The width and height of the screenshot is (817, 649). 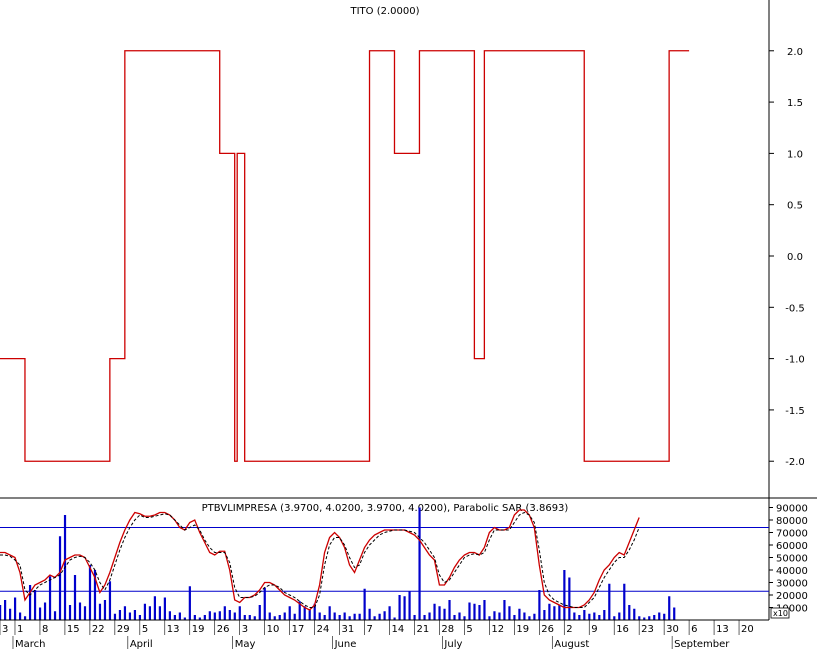 What do you see at coordinates (547, 629) in the screenshot?
I see `x-day-tick-label: 26` at bounding box center [547, 629].